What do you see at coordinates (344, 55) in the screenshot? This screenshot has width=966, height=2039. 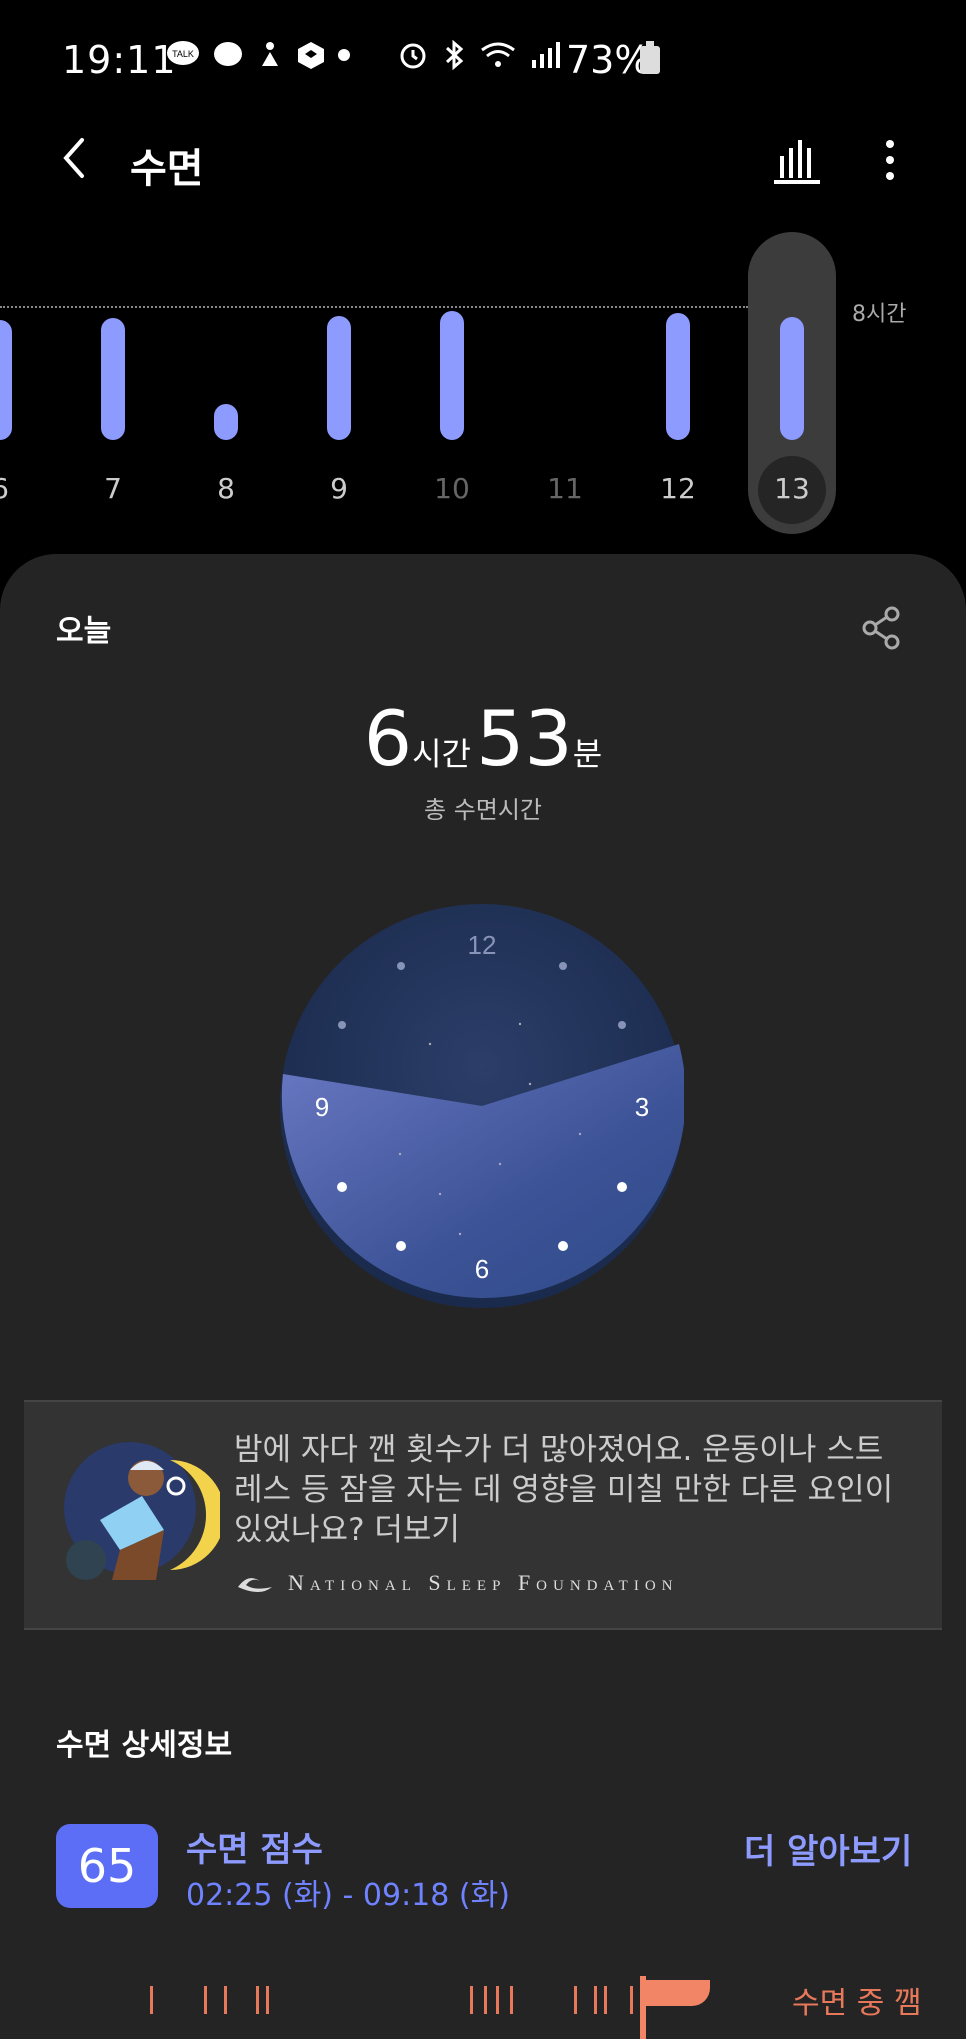 I see `dot-icon` at bounding box center [344, 55].